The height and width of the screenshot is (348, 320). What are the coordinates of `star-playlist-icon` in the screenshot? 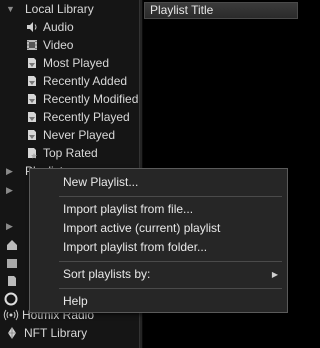 It's located at (32, 153).